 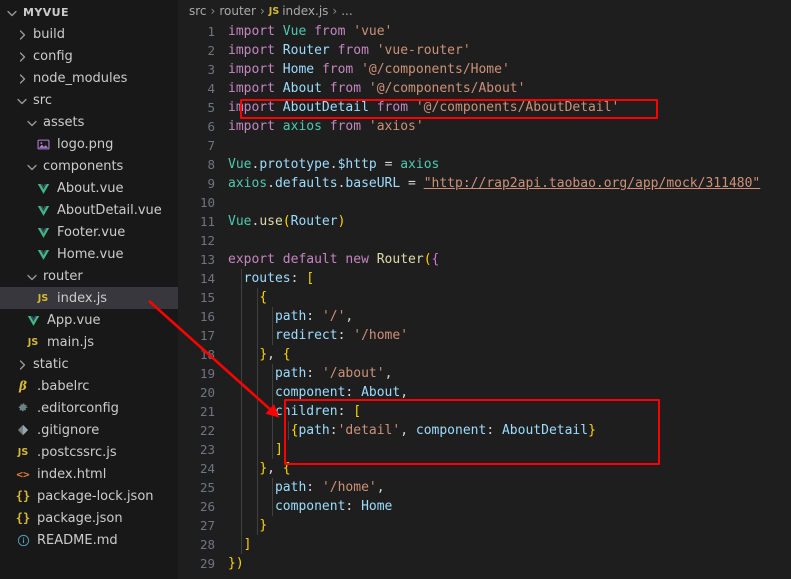 What do you see at coordinates (182, 289) in the screenshot?
I see `sidebar-editor-divider` at bounding box center [182, 289].